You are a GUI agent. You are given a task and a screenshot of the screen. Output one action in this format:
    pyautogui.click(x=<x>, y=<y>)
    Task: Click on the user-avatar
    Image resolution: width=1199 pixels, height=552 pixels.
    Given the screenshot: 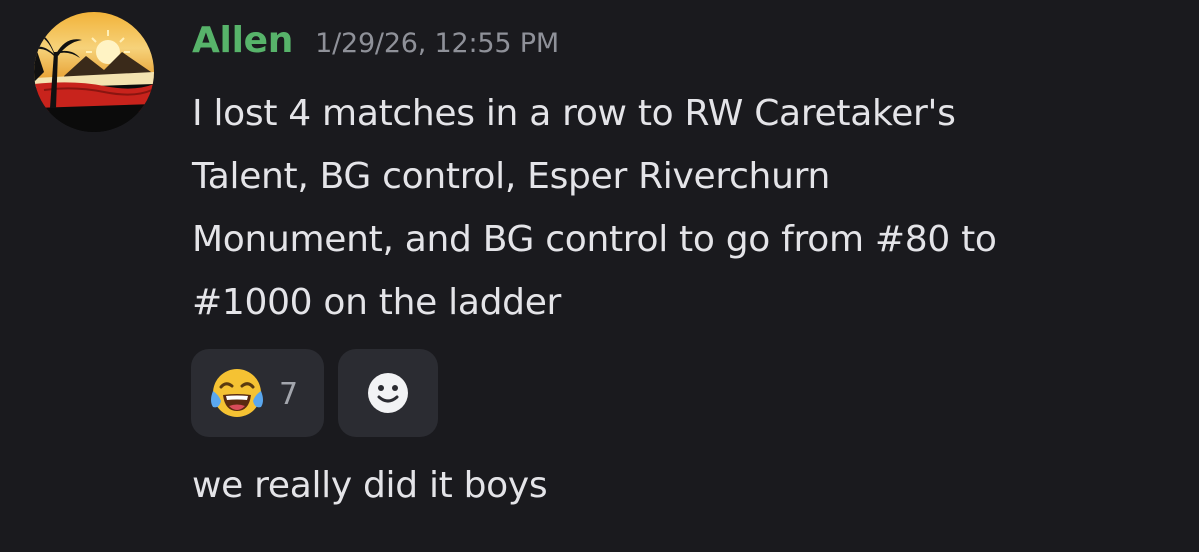 What is the action you would take?
    pyautogui.click(x=94, y=72)
    